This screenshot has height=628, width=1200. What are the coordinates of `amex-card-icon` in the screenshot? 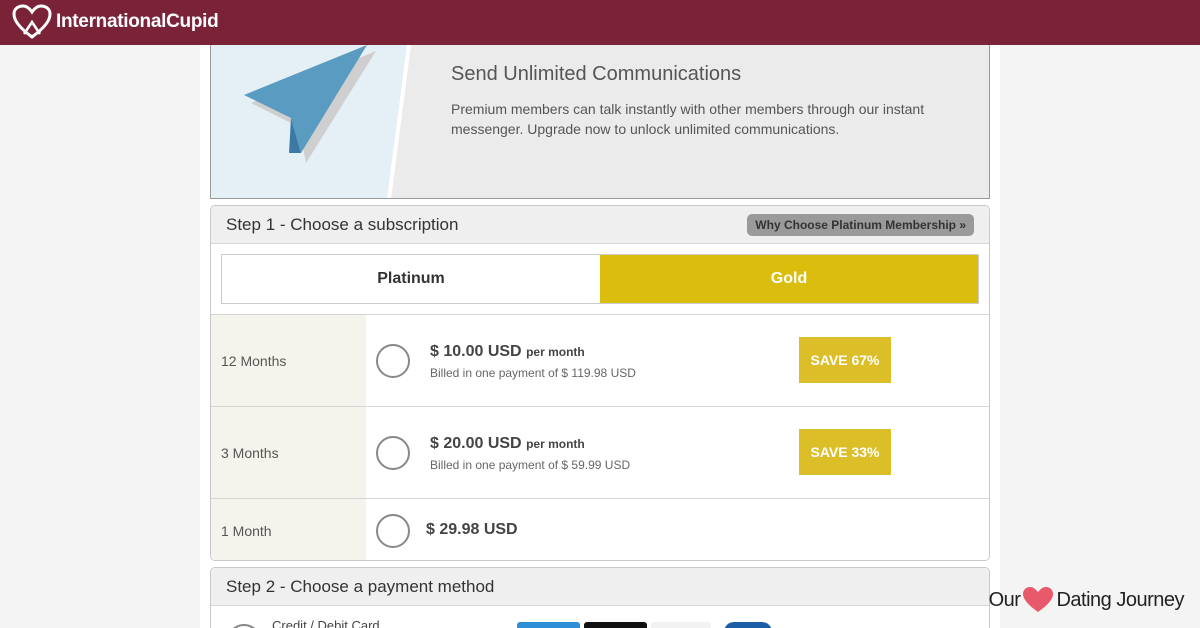 It's located at (548, 625).